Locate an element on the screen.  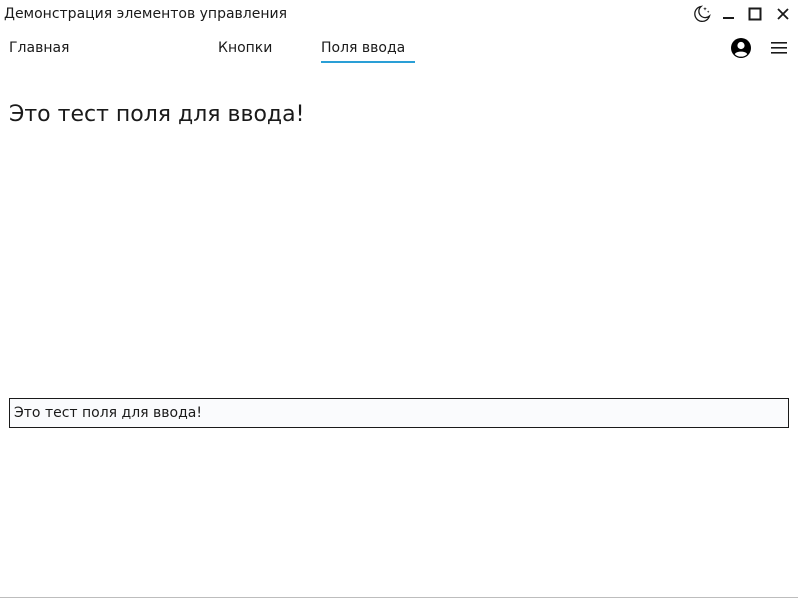
account-icon is located at coordinates (741, 48).